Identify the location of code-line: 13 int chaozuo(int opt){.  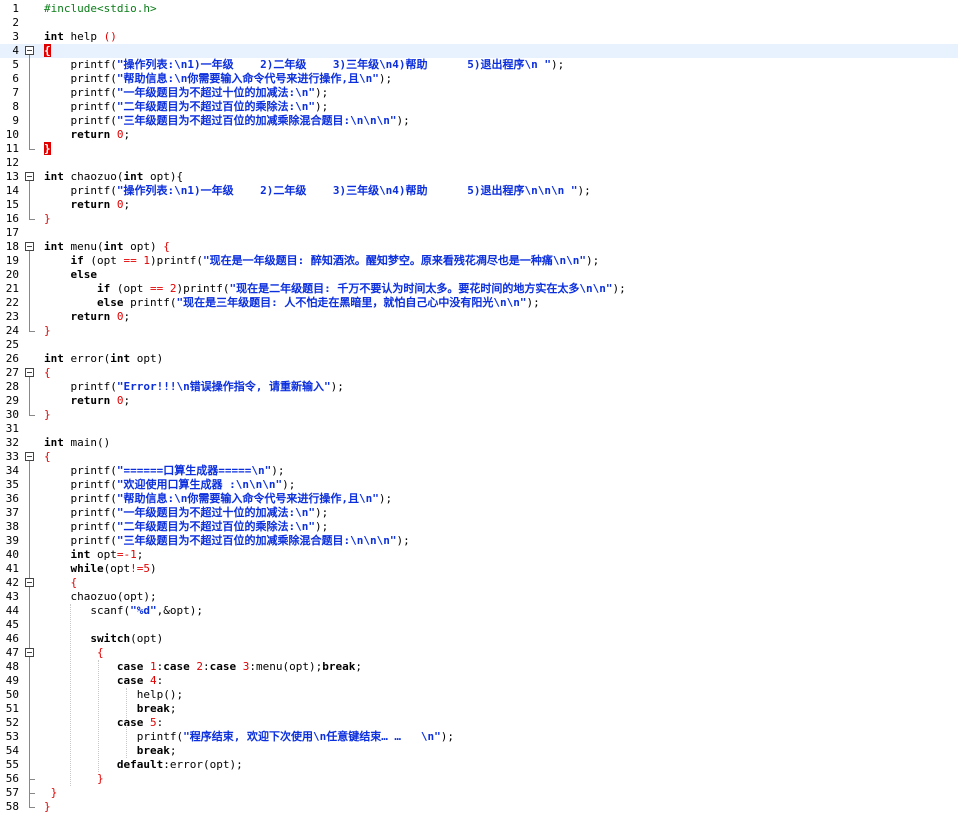
(479, 177).